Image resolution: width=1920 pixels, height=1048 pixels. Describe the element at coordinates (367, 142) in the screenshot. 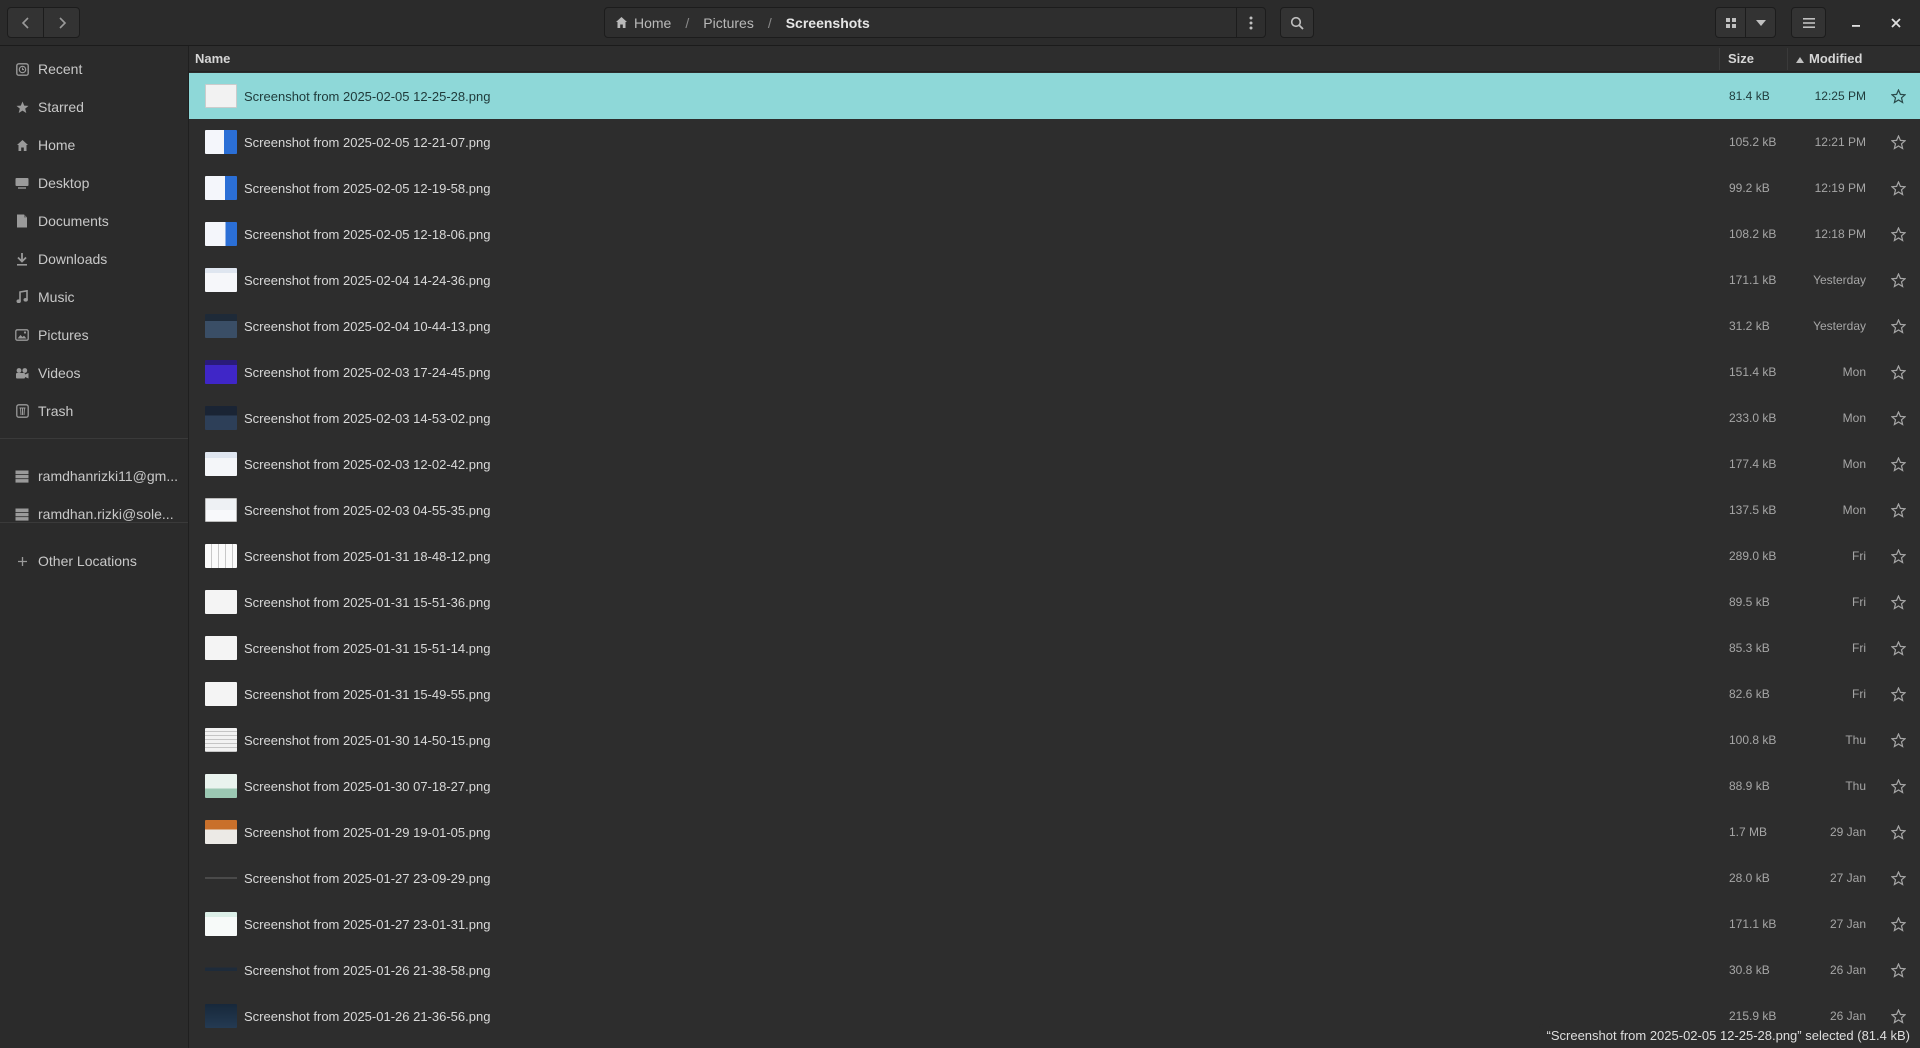

I see `file-name: Screenshot from 2025-02-05 12-21-07.png` at that location.